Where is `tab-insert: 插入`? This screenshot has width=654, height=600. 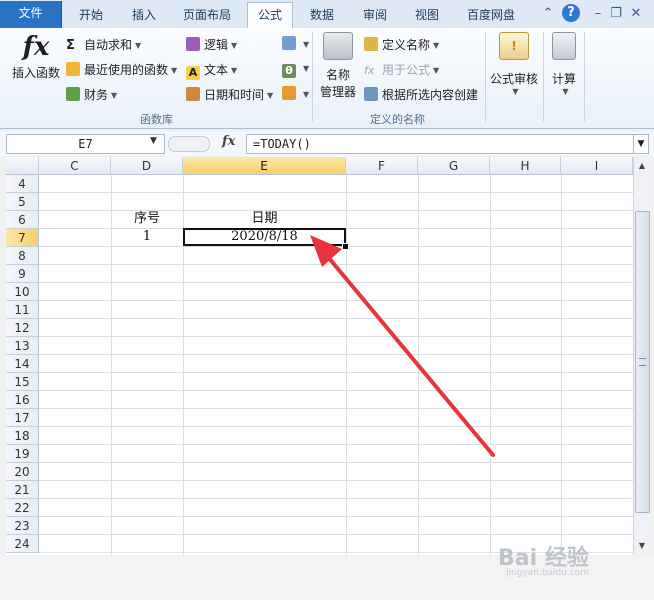
tab-insert: 插入 is located at coordinates (144, 16).